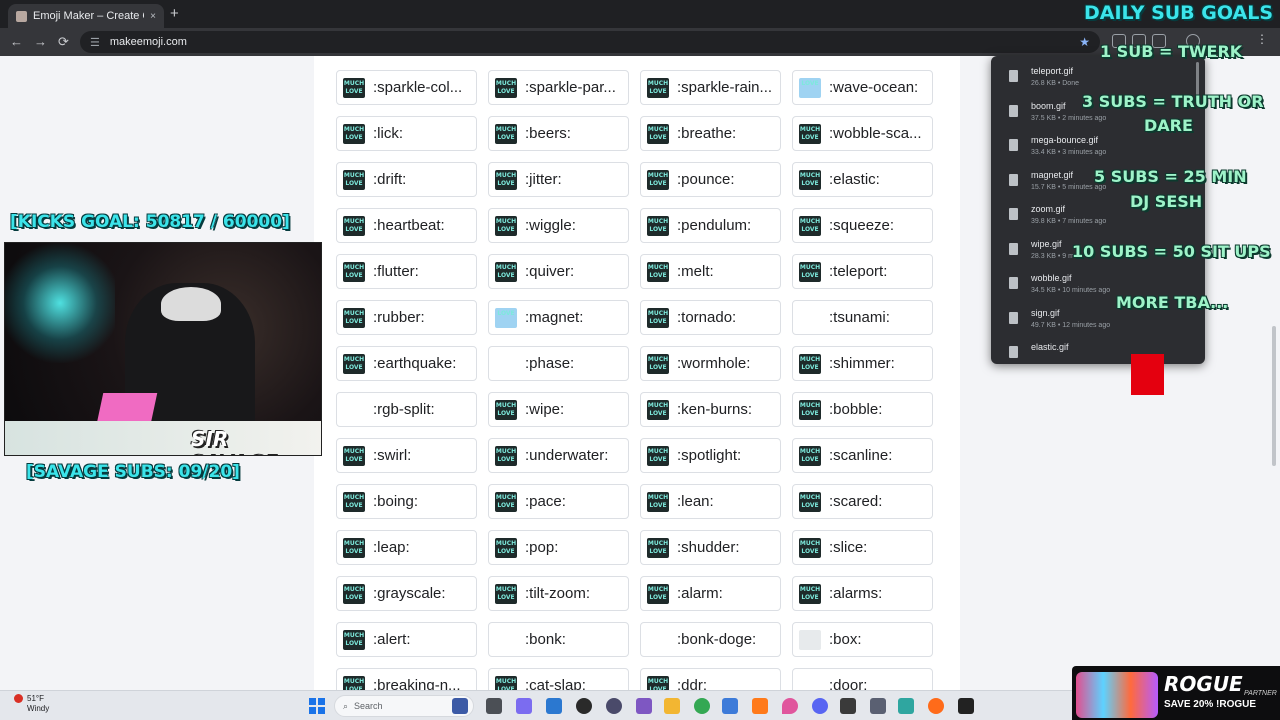  I want to click on emoji-card: MUCH LOVE:elastic:, so click(862, 179).